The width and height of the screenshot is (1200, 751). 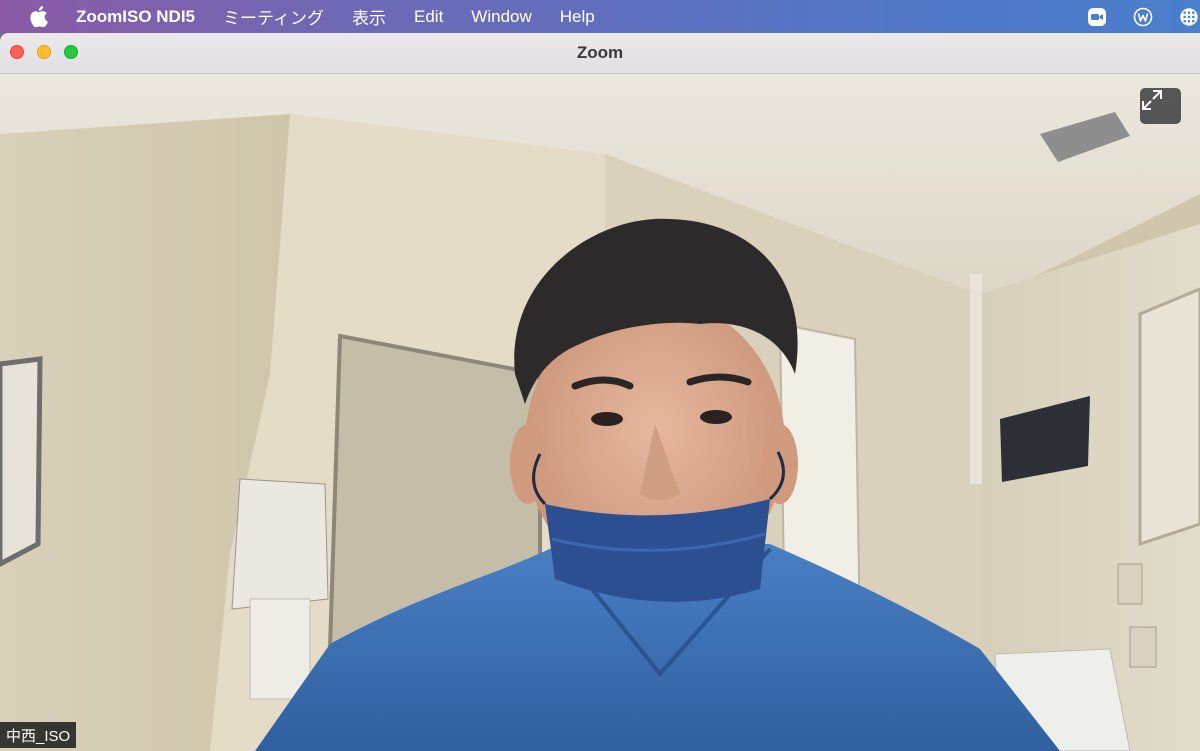 What do you see at coordinates (577, 17) in the screenshot?
I see `menu-help: Help` at bounding box center [577, 17].